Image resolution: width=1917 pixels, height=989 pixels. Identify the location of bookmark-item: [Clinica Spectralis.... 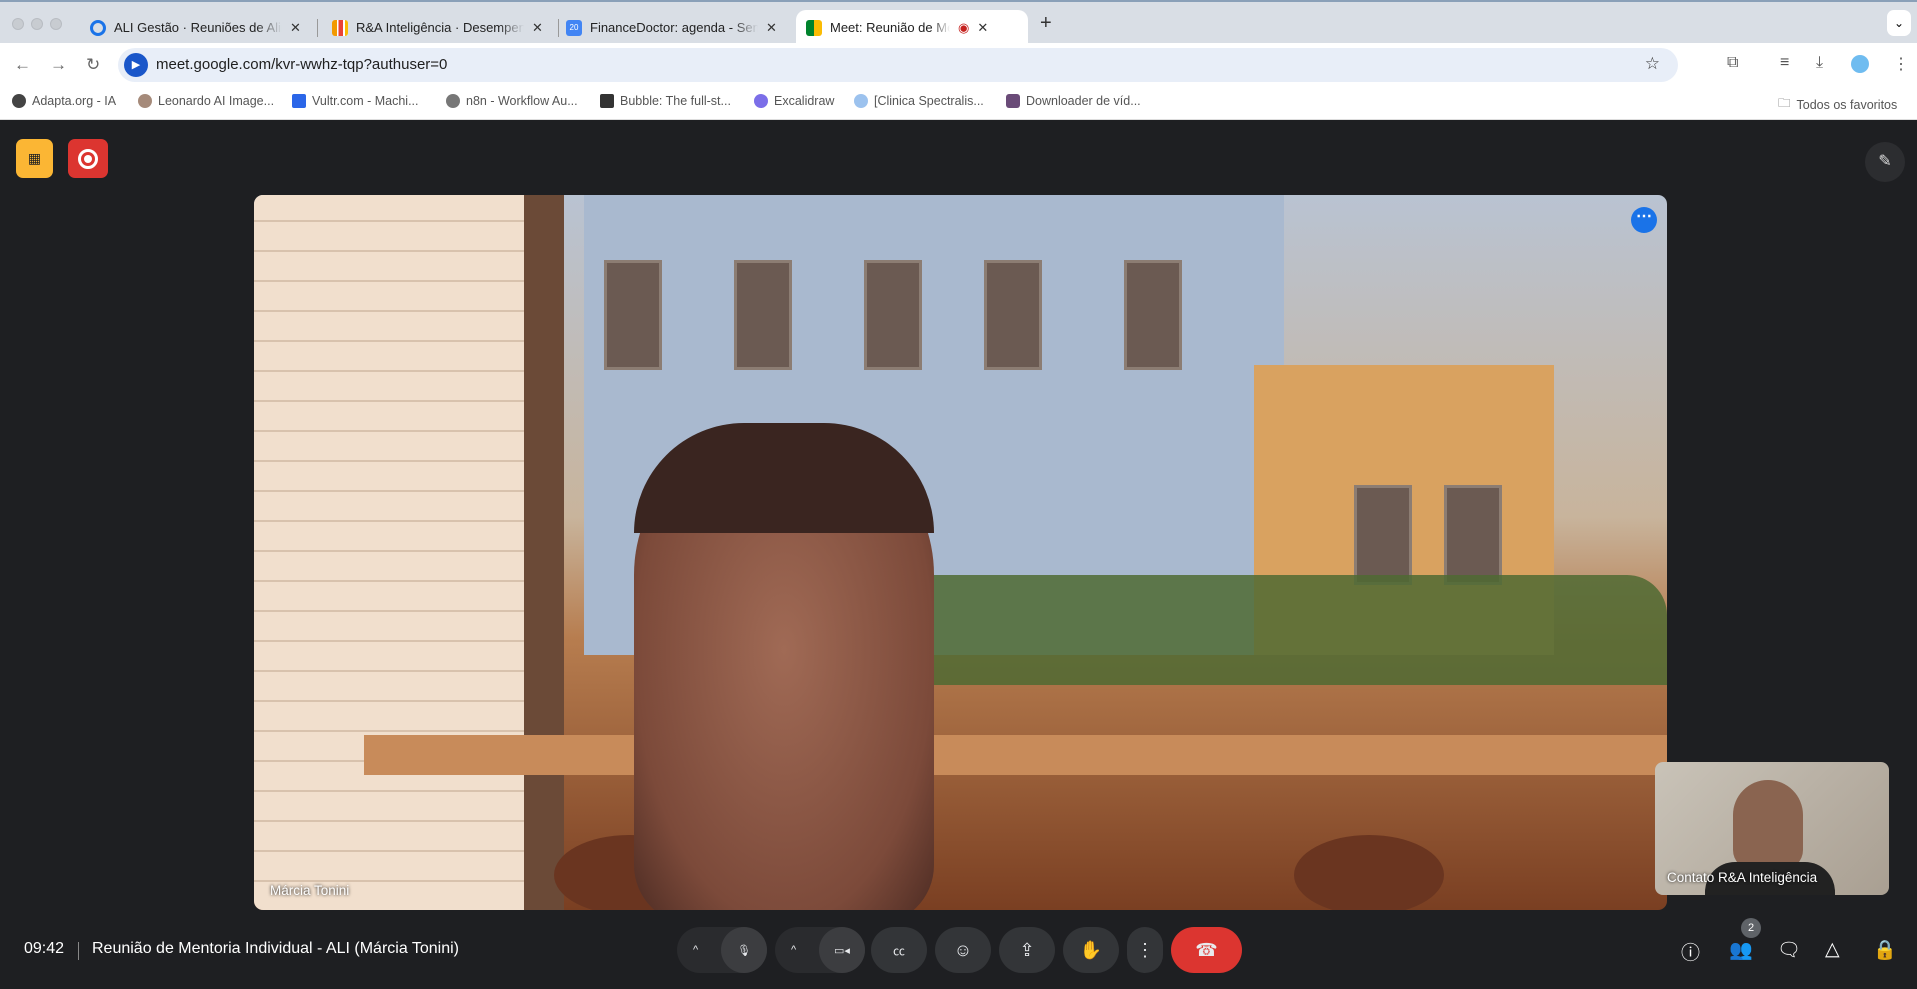
(919, 101).